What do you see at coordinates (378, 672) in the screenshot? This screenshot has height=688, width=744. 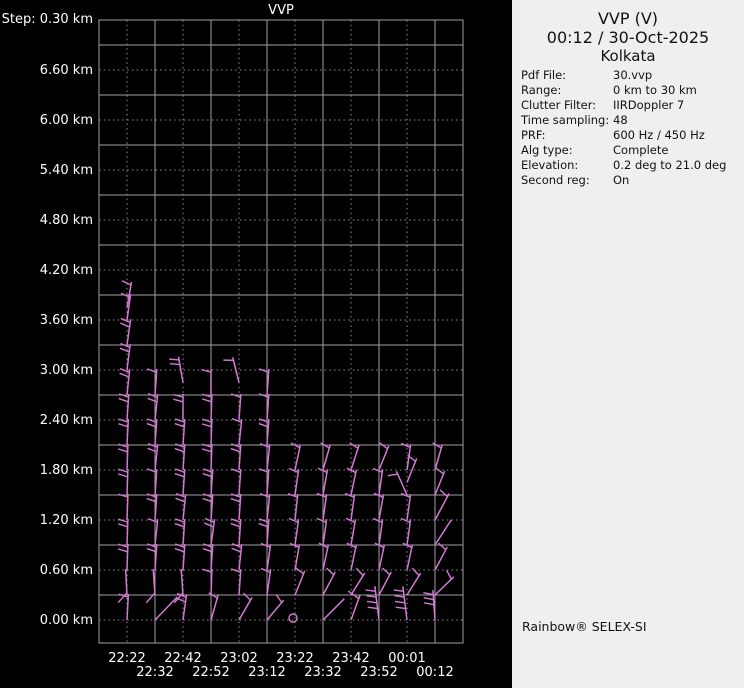 I see `time-tick-label: 23:52` at bounding box center [378, 672].